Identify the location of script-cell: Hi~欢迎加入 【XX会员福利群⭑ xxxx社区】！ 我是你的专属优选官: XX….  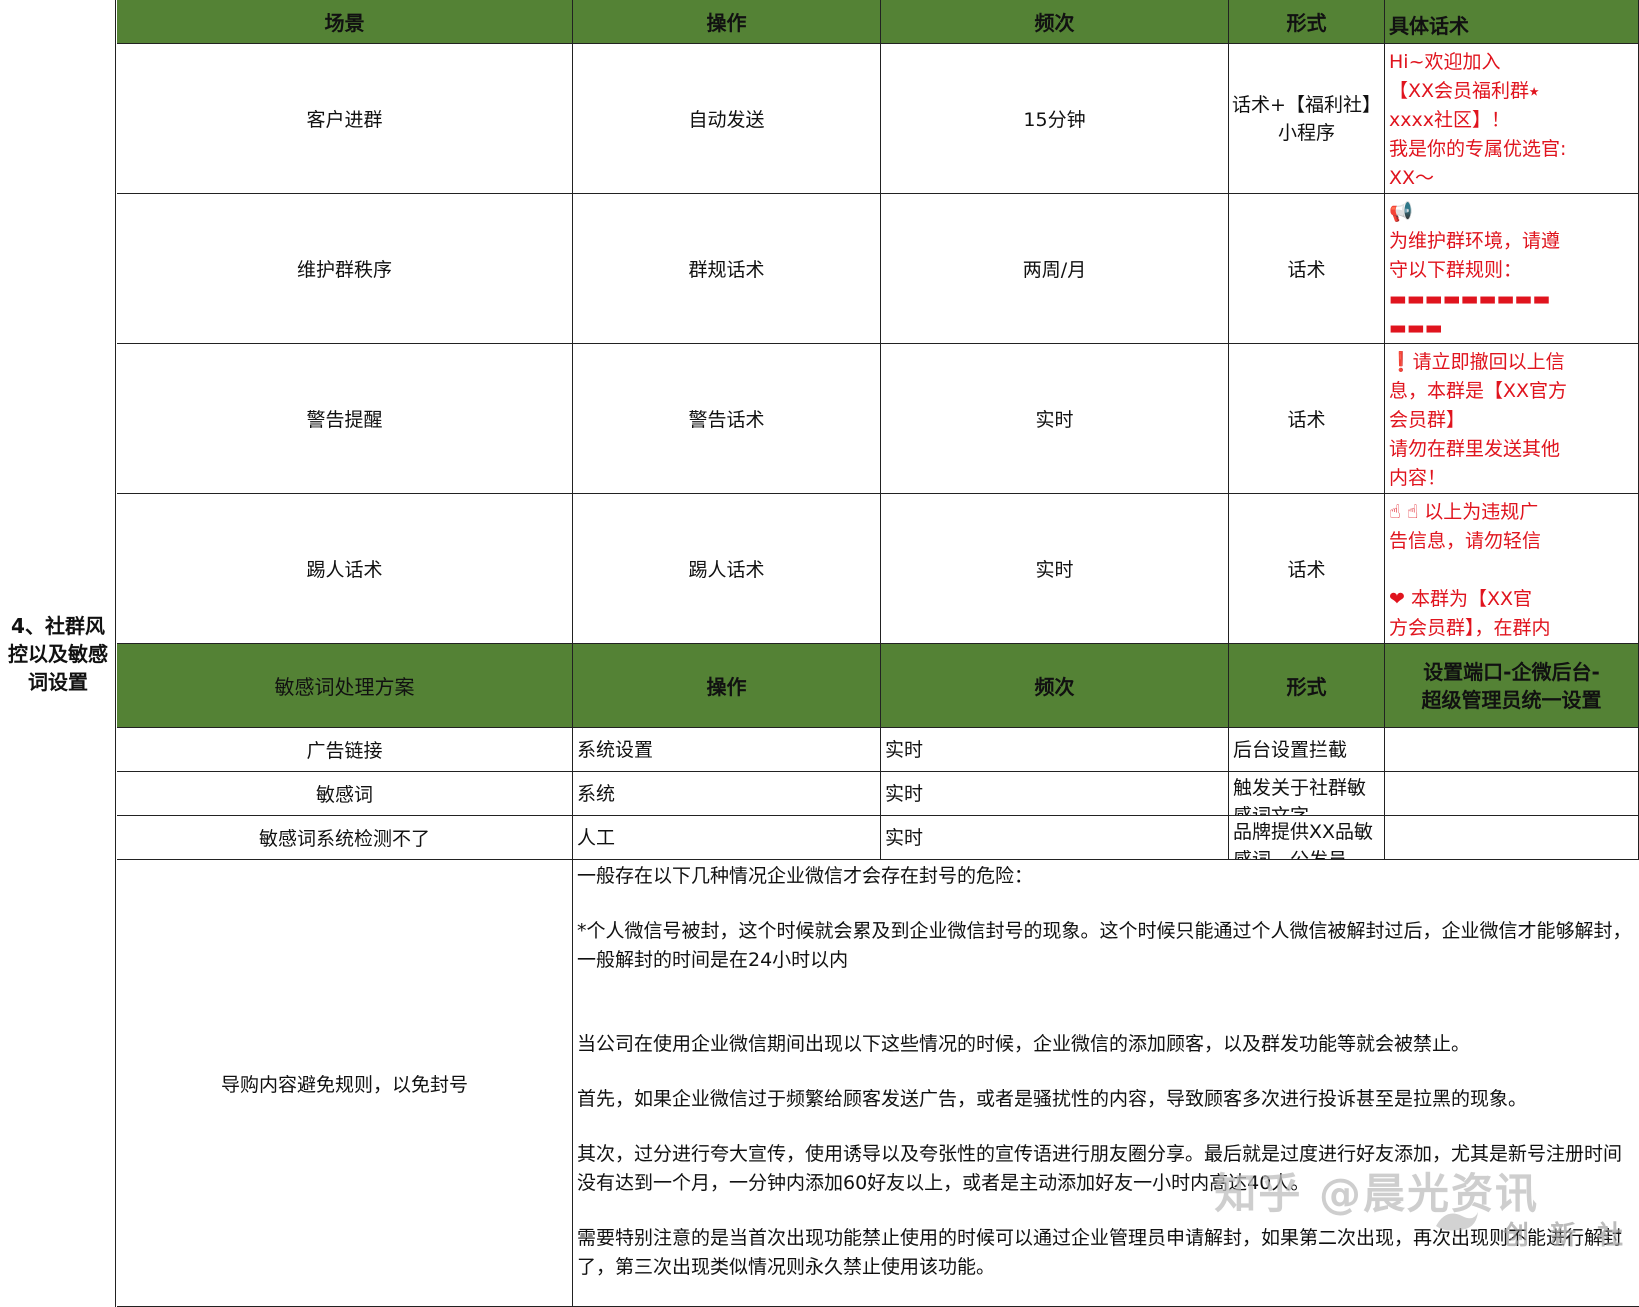
(1512, 119).